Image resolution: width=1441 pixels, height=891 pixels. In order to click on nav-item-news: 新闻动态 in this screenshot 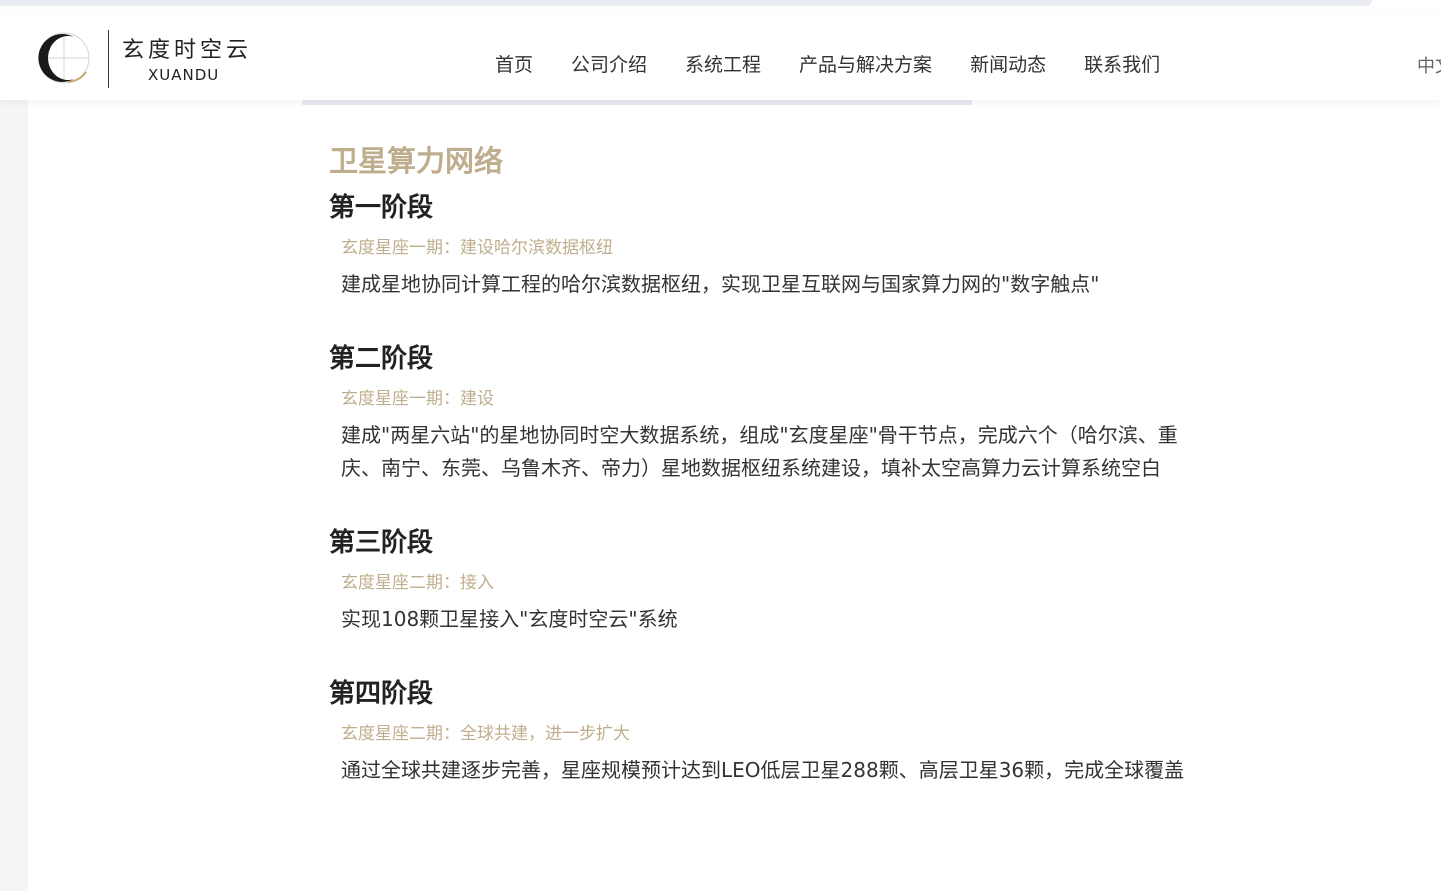, I will do `click(1008, 63)`.